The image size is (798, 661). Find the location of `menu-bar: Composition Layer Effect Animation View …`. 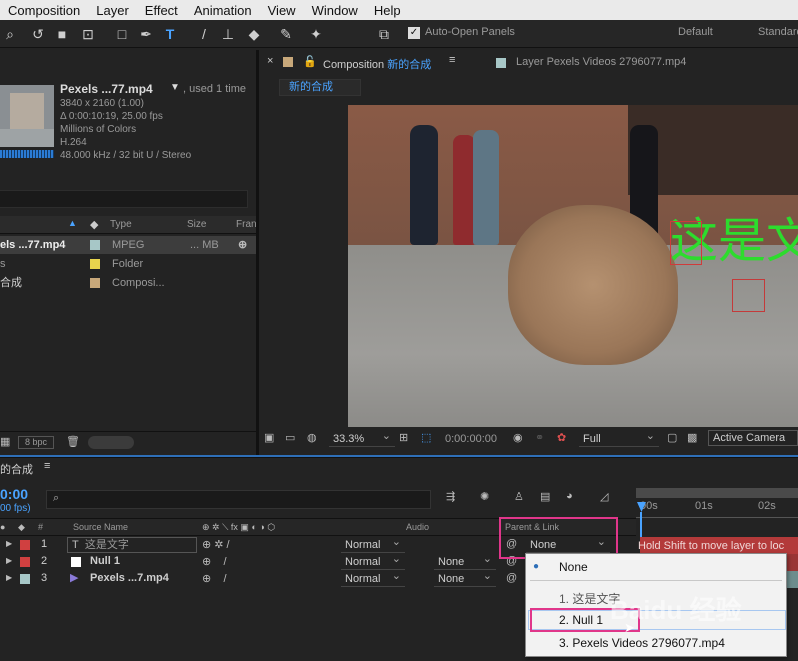

menu-bar: Composition Layer Effect Animation View … is located at coordinates (399, 10).